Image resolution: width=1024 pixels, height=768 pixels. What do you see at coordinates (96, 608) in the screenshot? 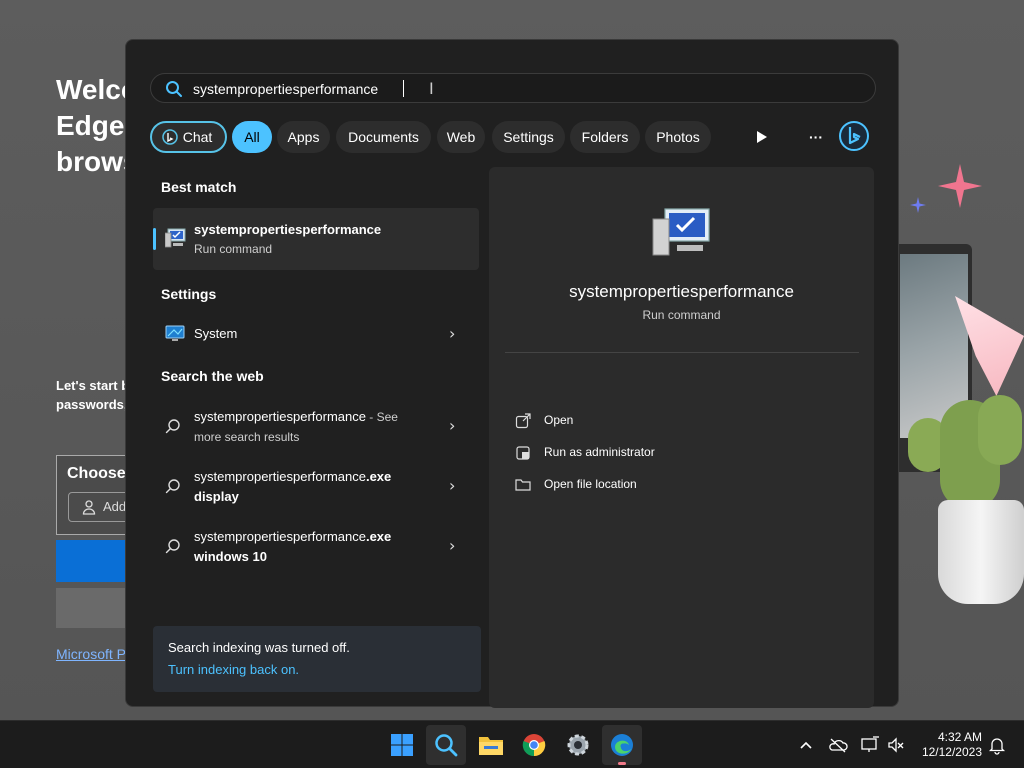
I see `secondary-button-bg` at bounding box center [96, 608].